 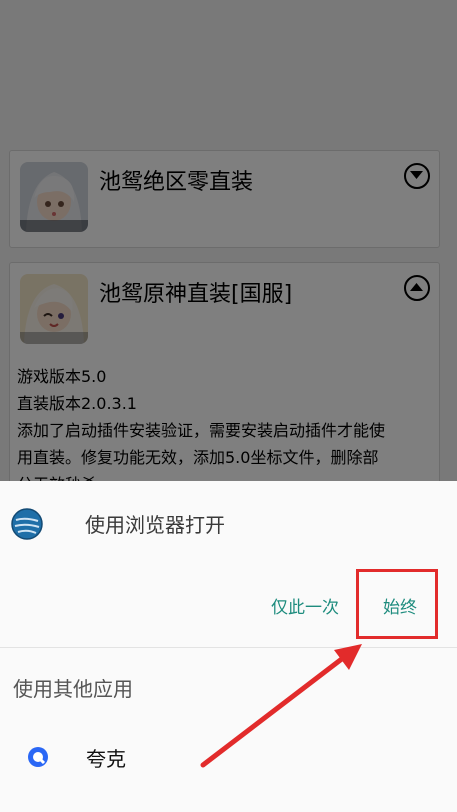 What do you see at coordinates (106, 759) in the screenshot?
I see `app-label: 夸克` at bounding box center [106, 759].